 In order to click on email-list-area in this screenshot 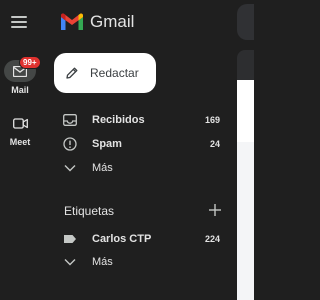, I will do `click(245, 221)`.